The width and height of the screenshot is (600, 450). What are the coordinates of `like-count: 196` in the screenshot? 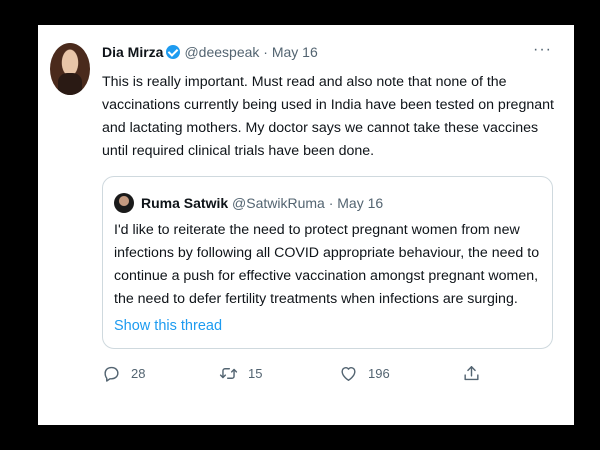 It's located at (379, 373).